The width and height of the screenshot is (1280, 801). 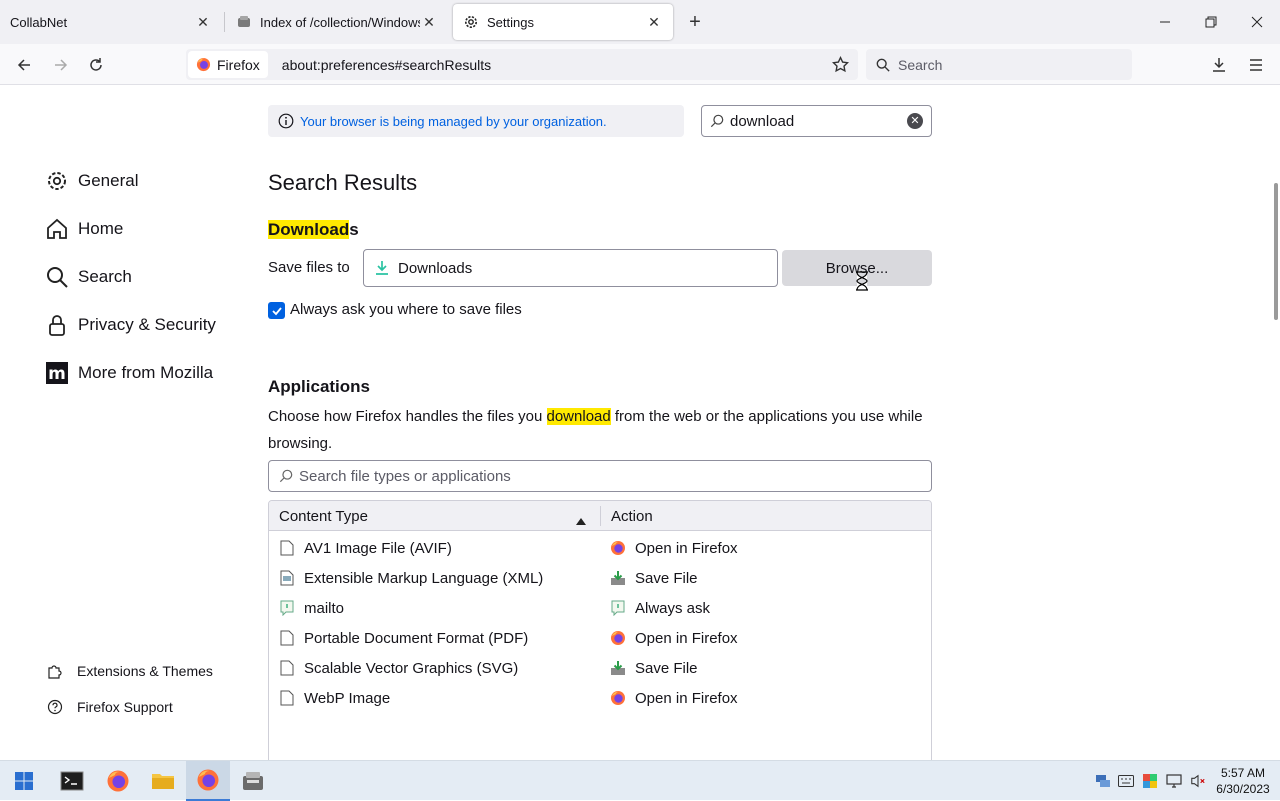 I want to click on firefox-active-taskbar-button, so click(x=208, y=781).